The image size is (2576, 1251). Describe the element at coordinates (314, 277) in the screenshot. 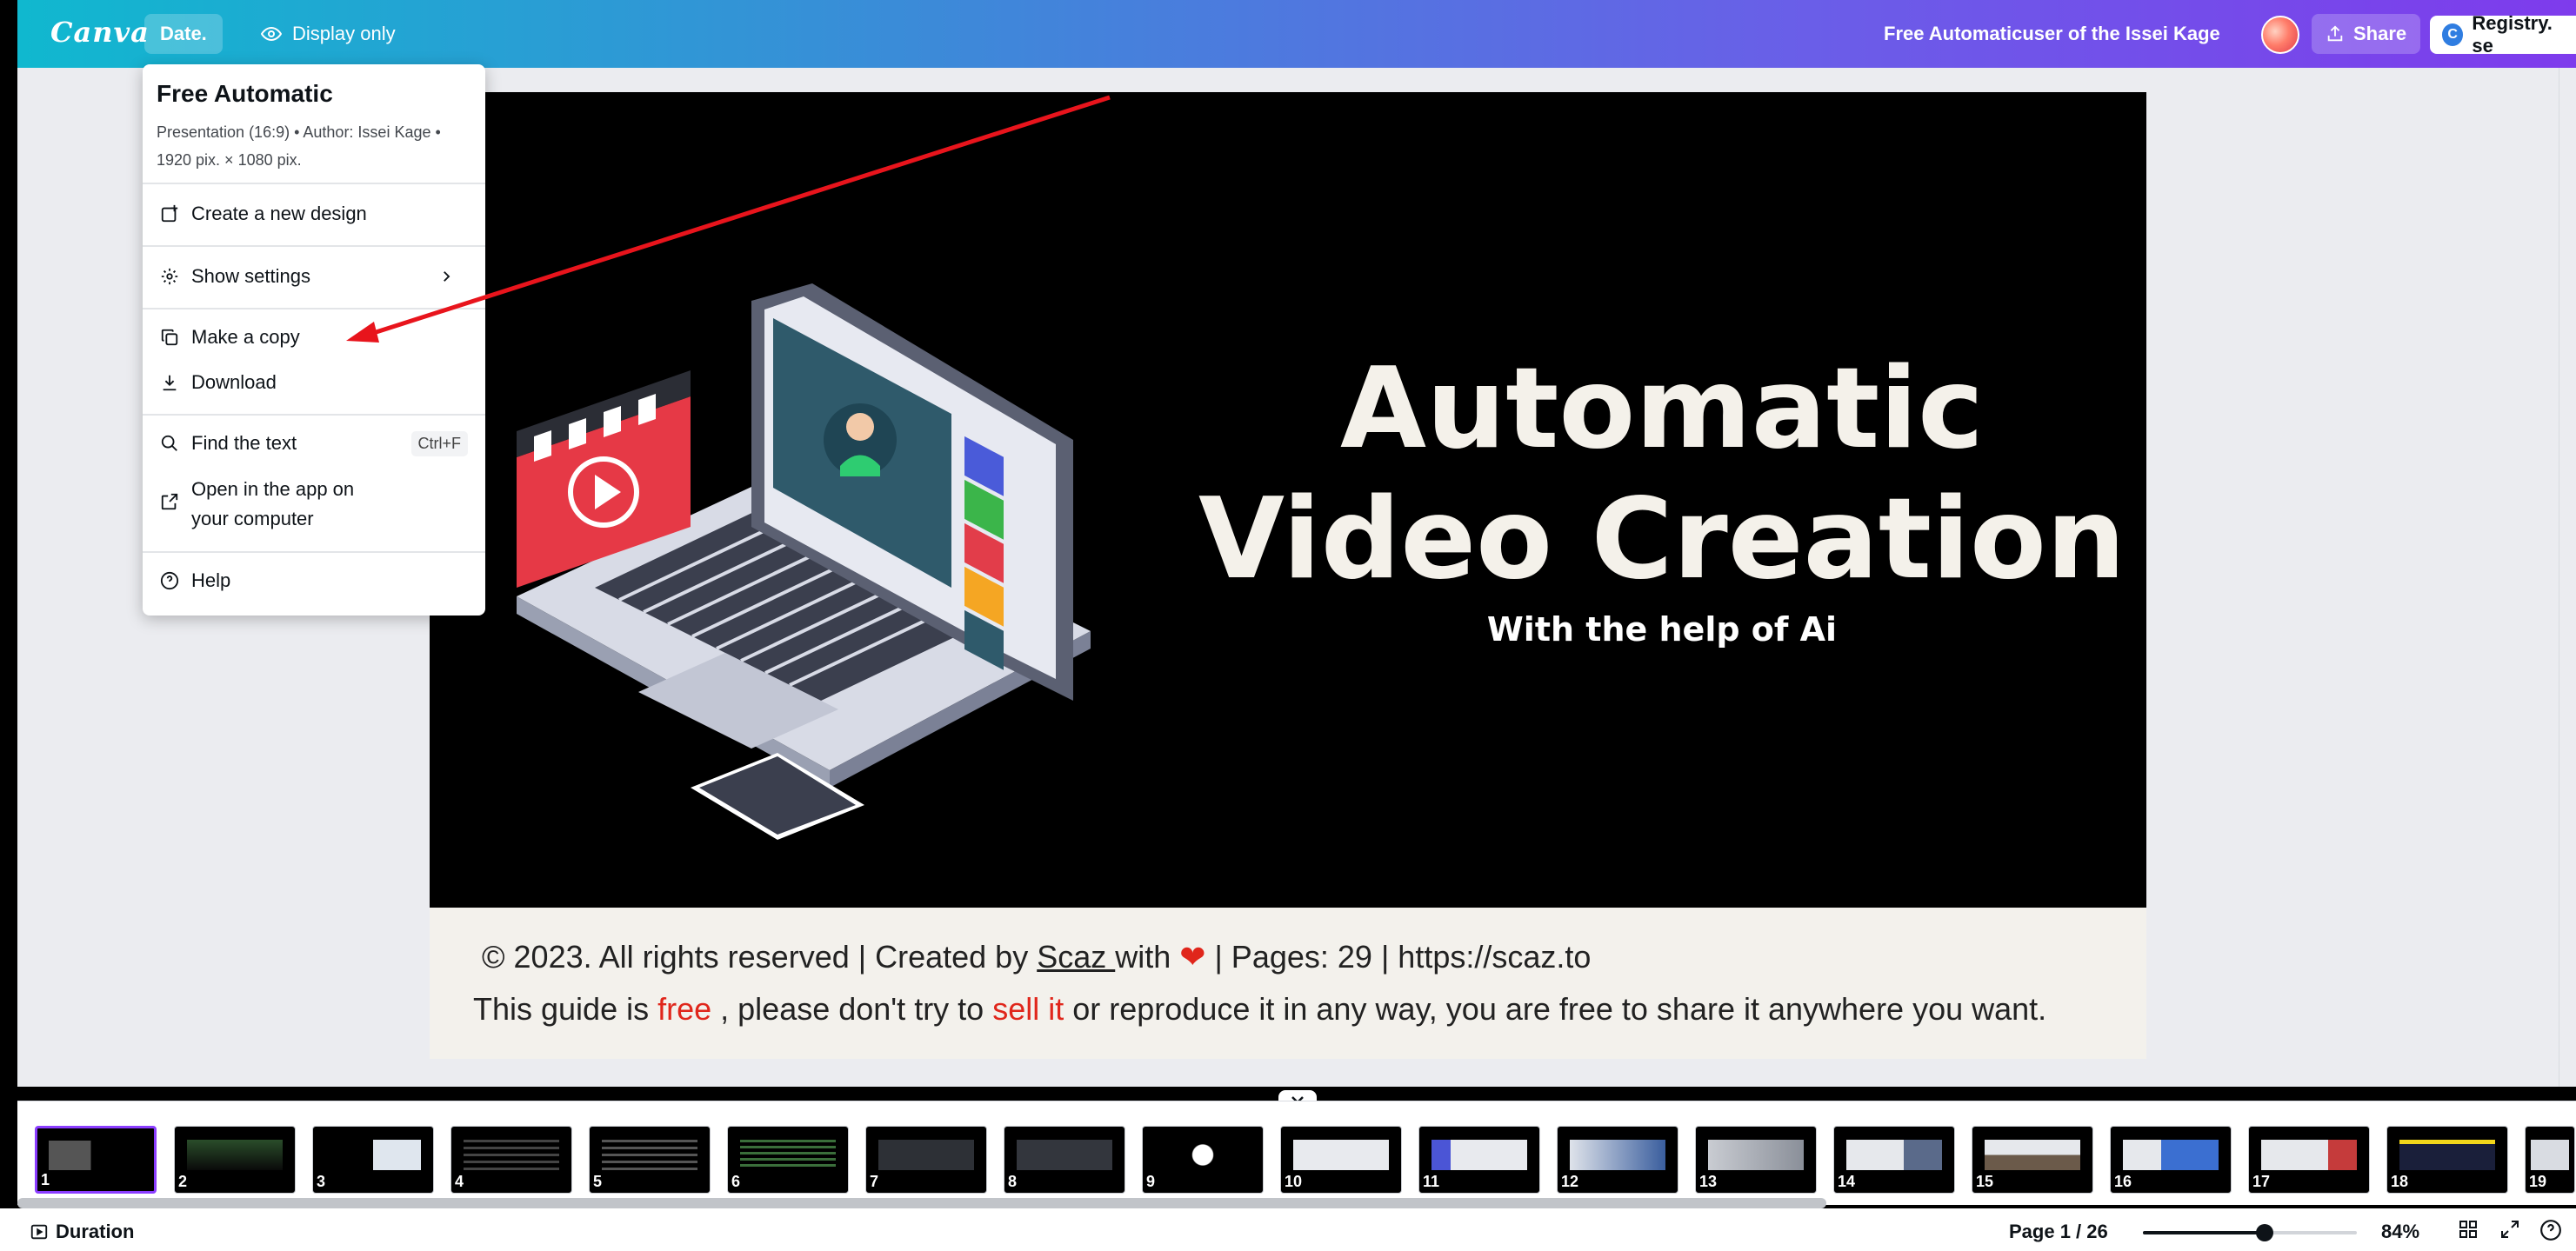

I see `menu-item-show-settings: Show settings` at that location.